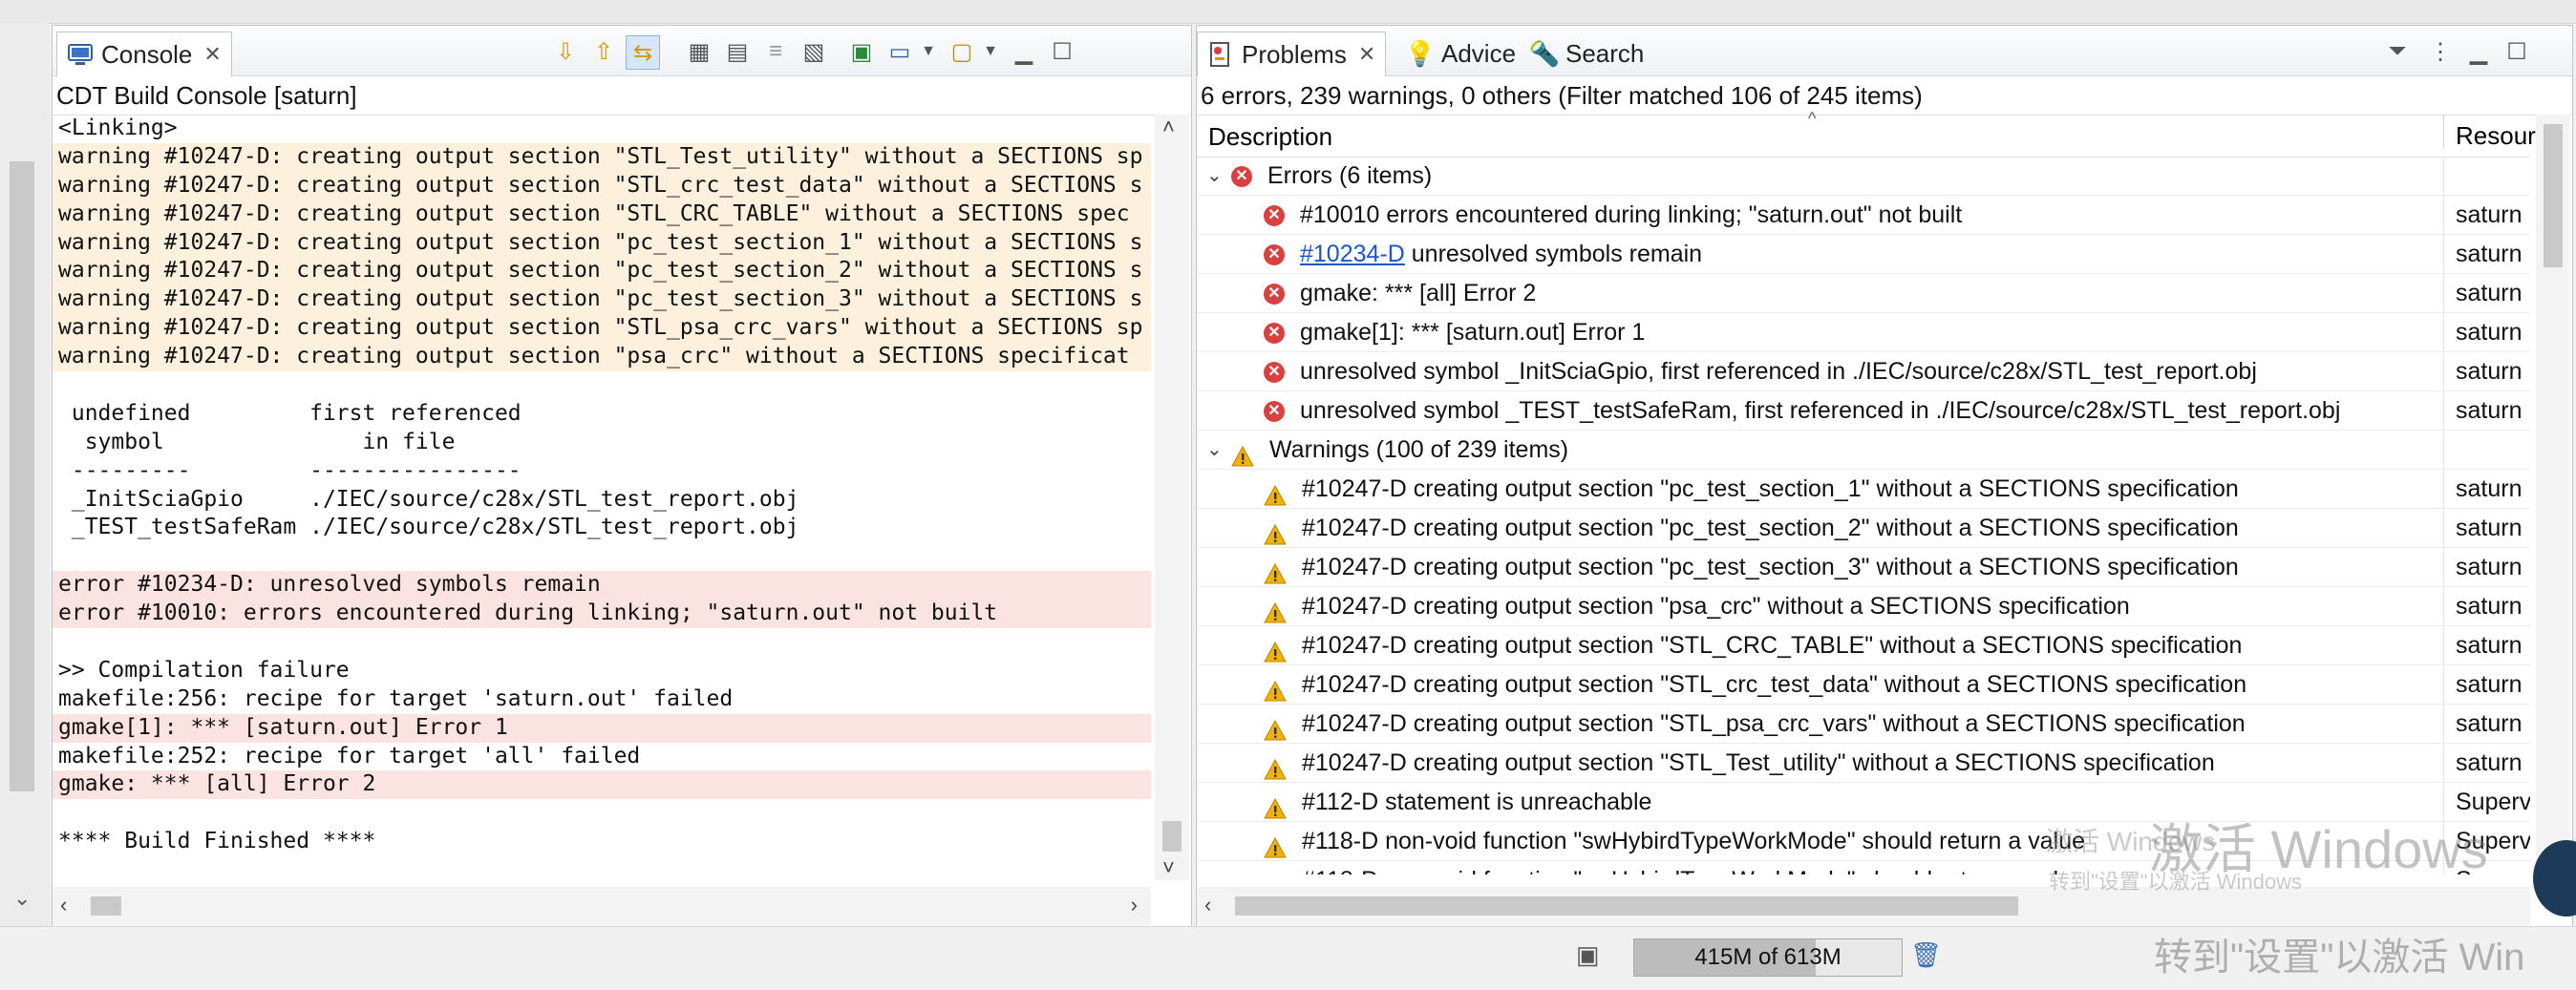 Image resolution: width=2576 pixels, height=990 pixels. Describe the element at coordinates (1768, 957) in the screenshot. I see `heap-status: 415M of 613M` at that location.